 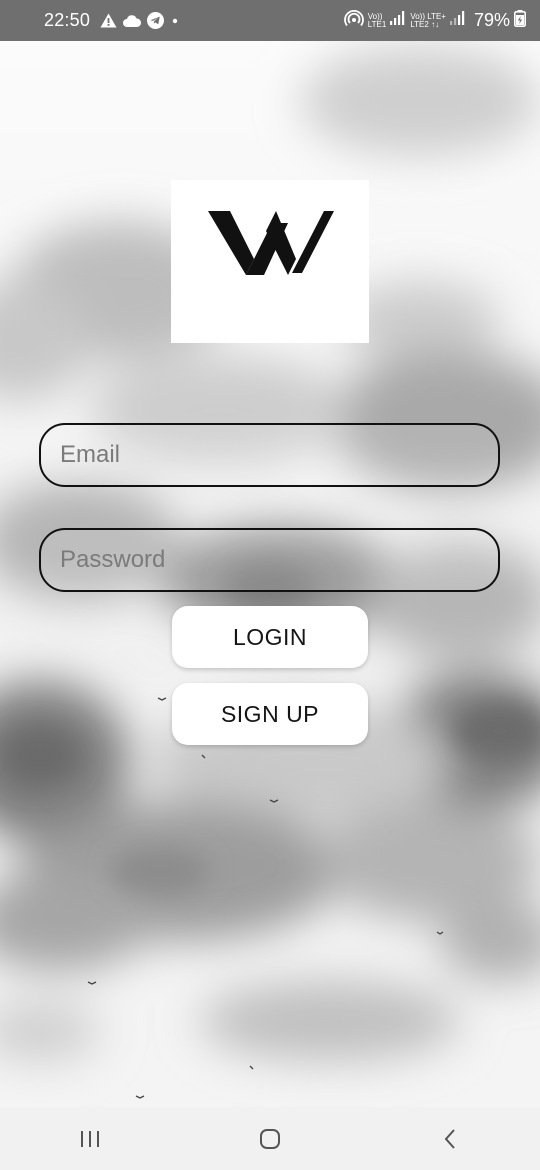 I want to click on password-field, so click(x=269, y=560).